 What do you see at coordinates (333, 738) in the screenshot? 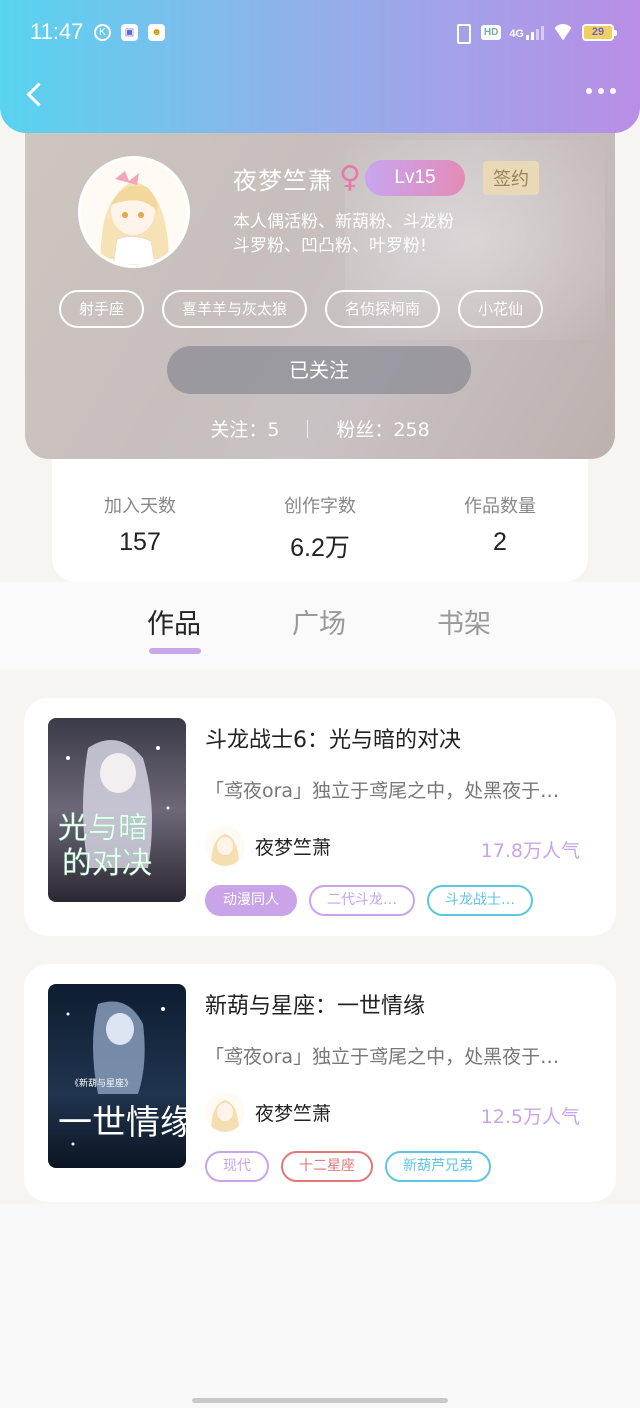
I see `work-title: 斗龙战士6：光与暗的对决` at bounding box center [333, 738].